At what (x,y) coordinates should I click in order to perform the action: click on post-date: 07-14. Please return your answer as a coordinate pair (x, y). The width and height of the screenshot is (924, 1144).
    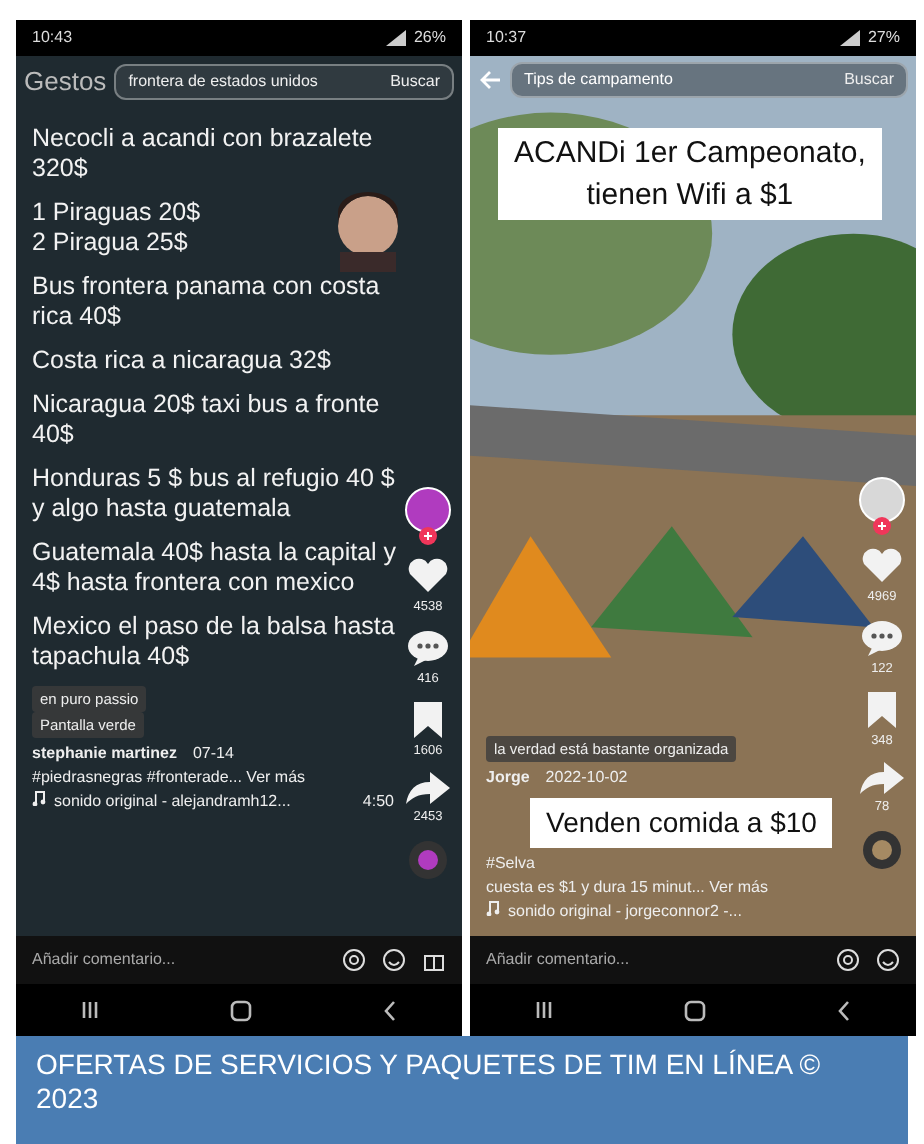
    Looking at the image, I should click on (213, 754).